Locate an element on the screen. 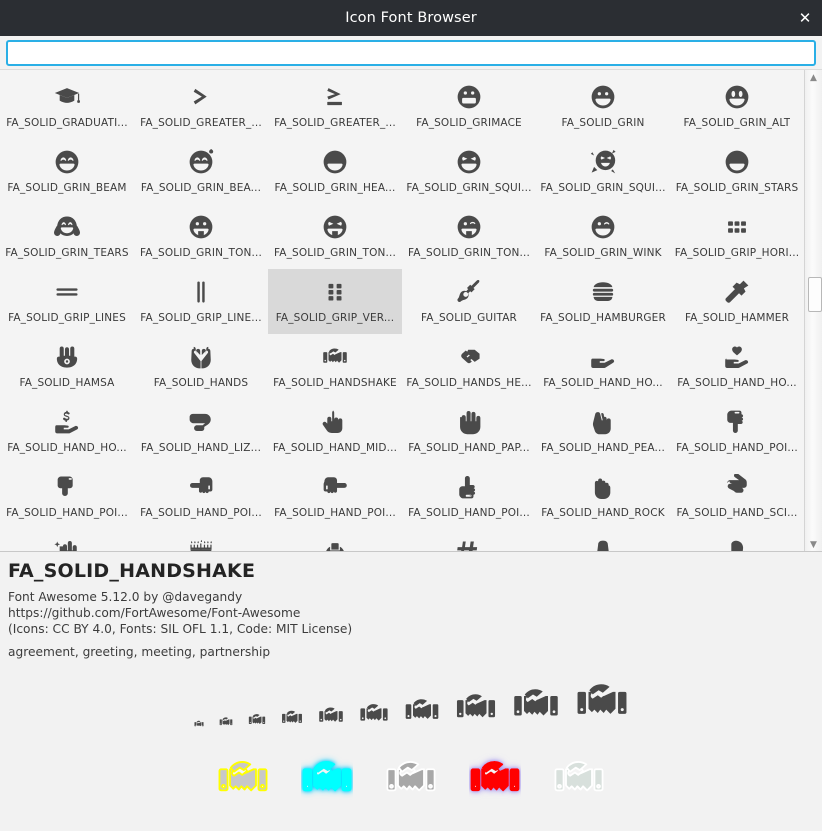  icon-cell: FA_SOLID_GRIN_TEARS is located at coordinates (67, 236).